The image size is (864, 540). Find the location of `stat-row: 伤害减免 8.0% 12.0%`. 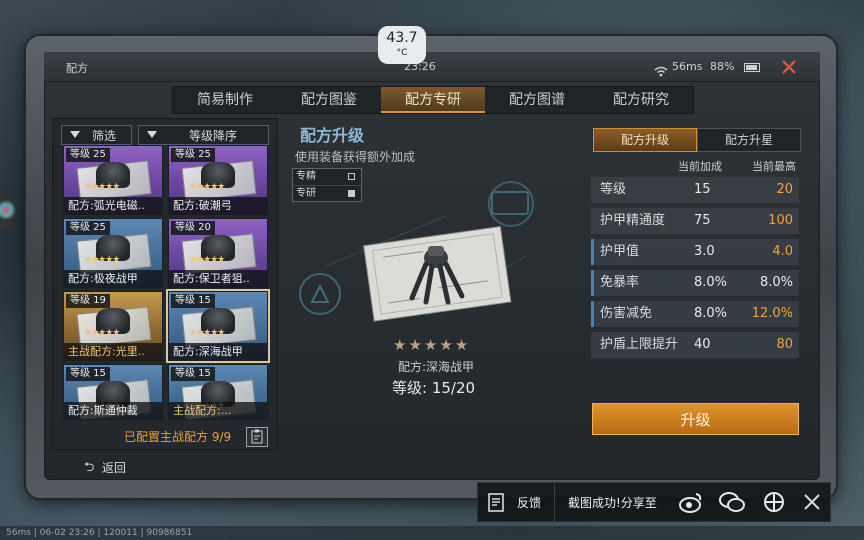

stat-row: 伤害减免 8.0% 12.0% is located at coordinates (695, 314).